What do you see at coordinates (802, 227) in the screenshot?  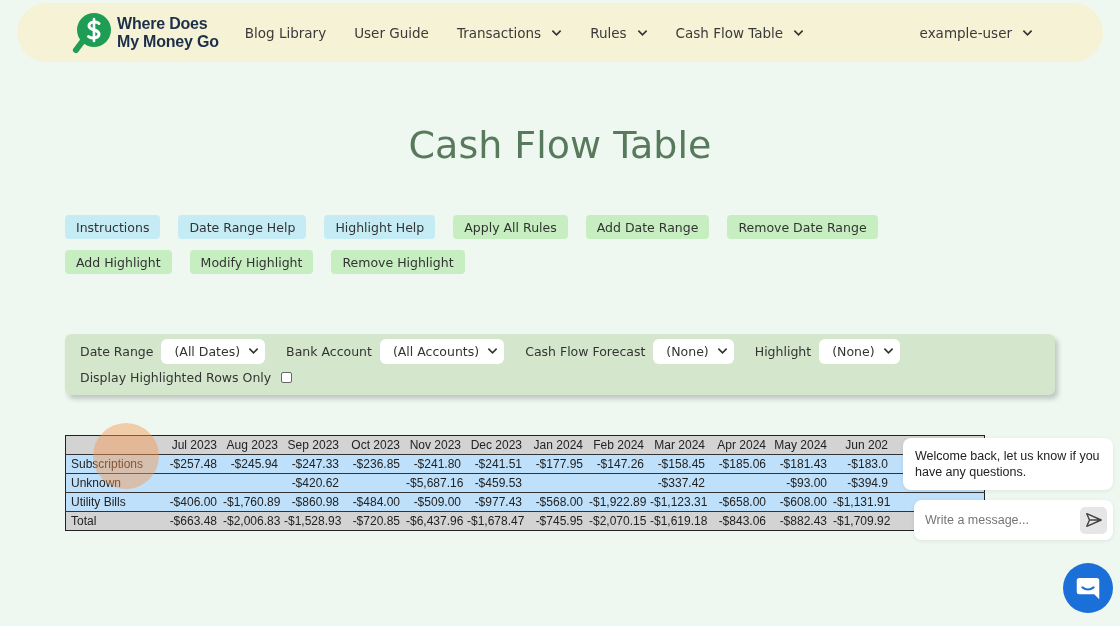 I see `button: Remove Date Range` at bounding box center [802, 227].